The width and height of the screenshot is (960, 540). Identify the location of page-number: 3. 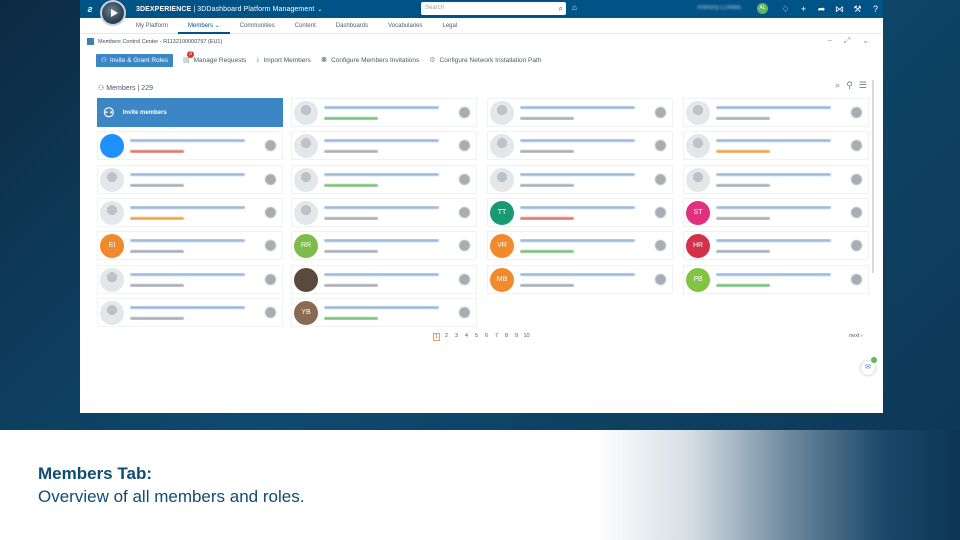
(456, 337).